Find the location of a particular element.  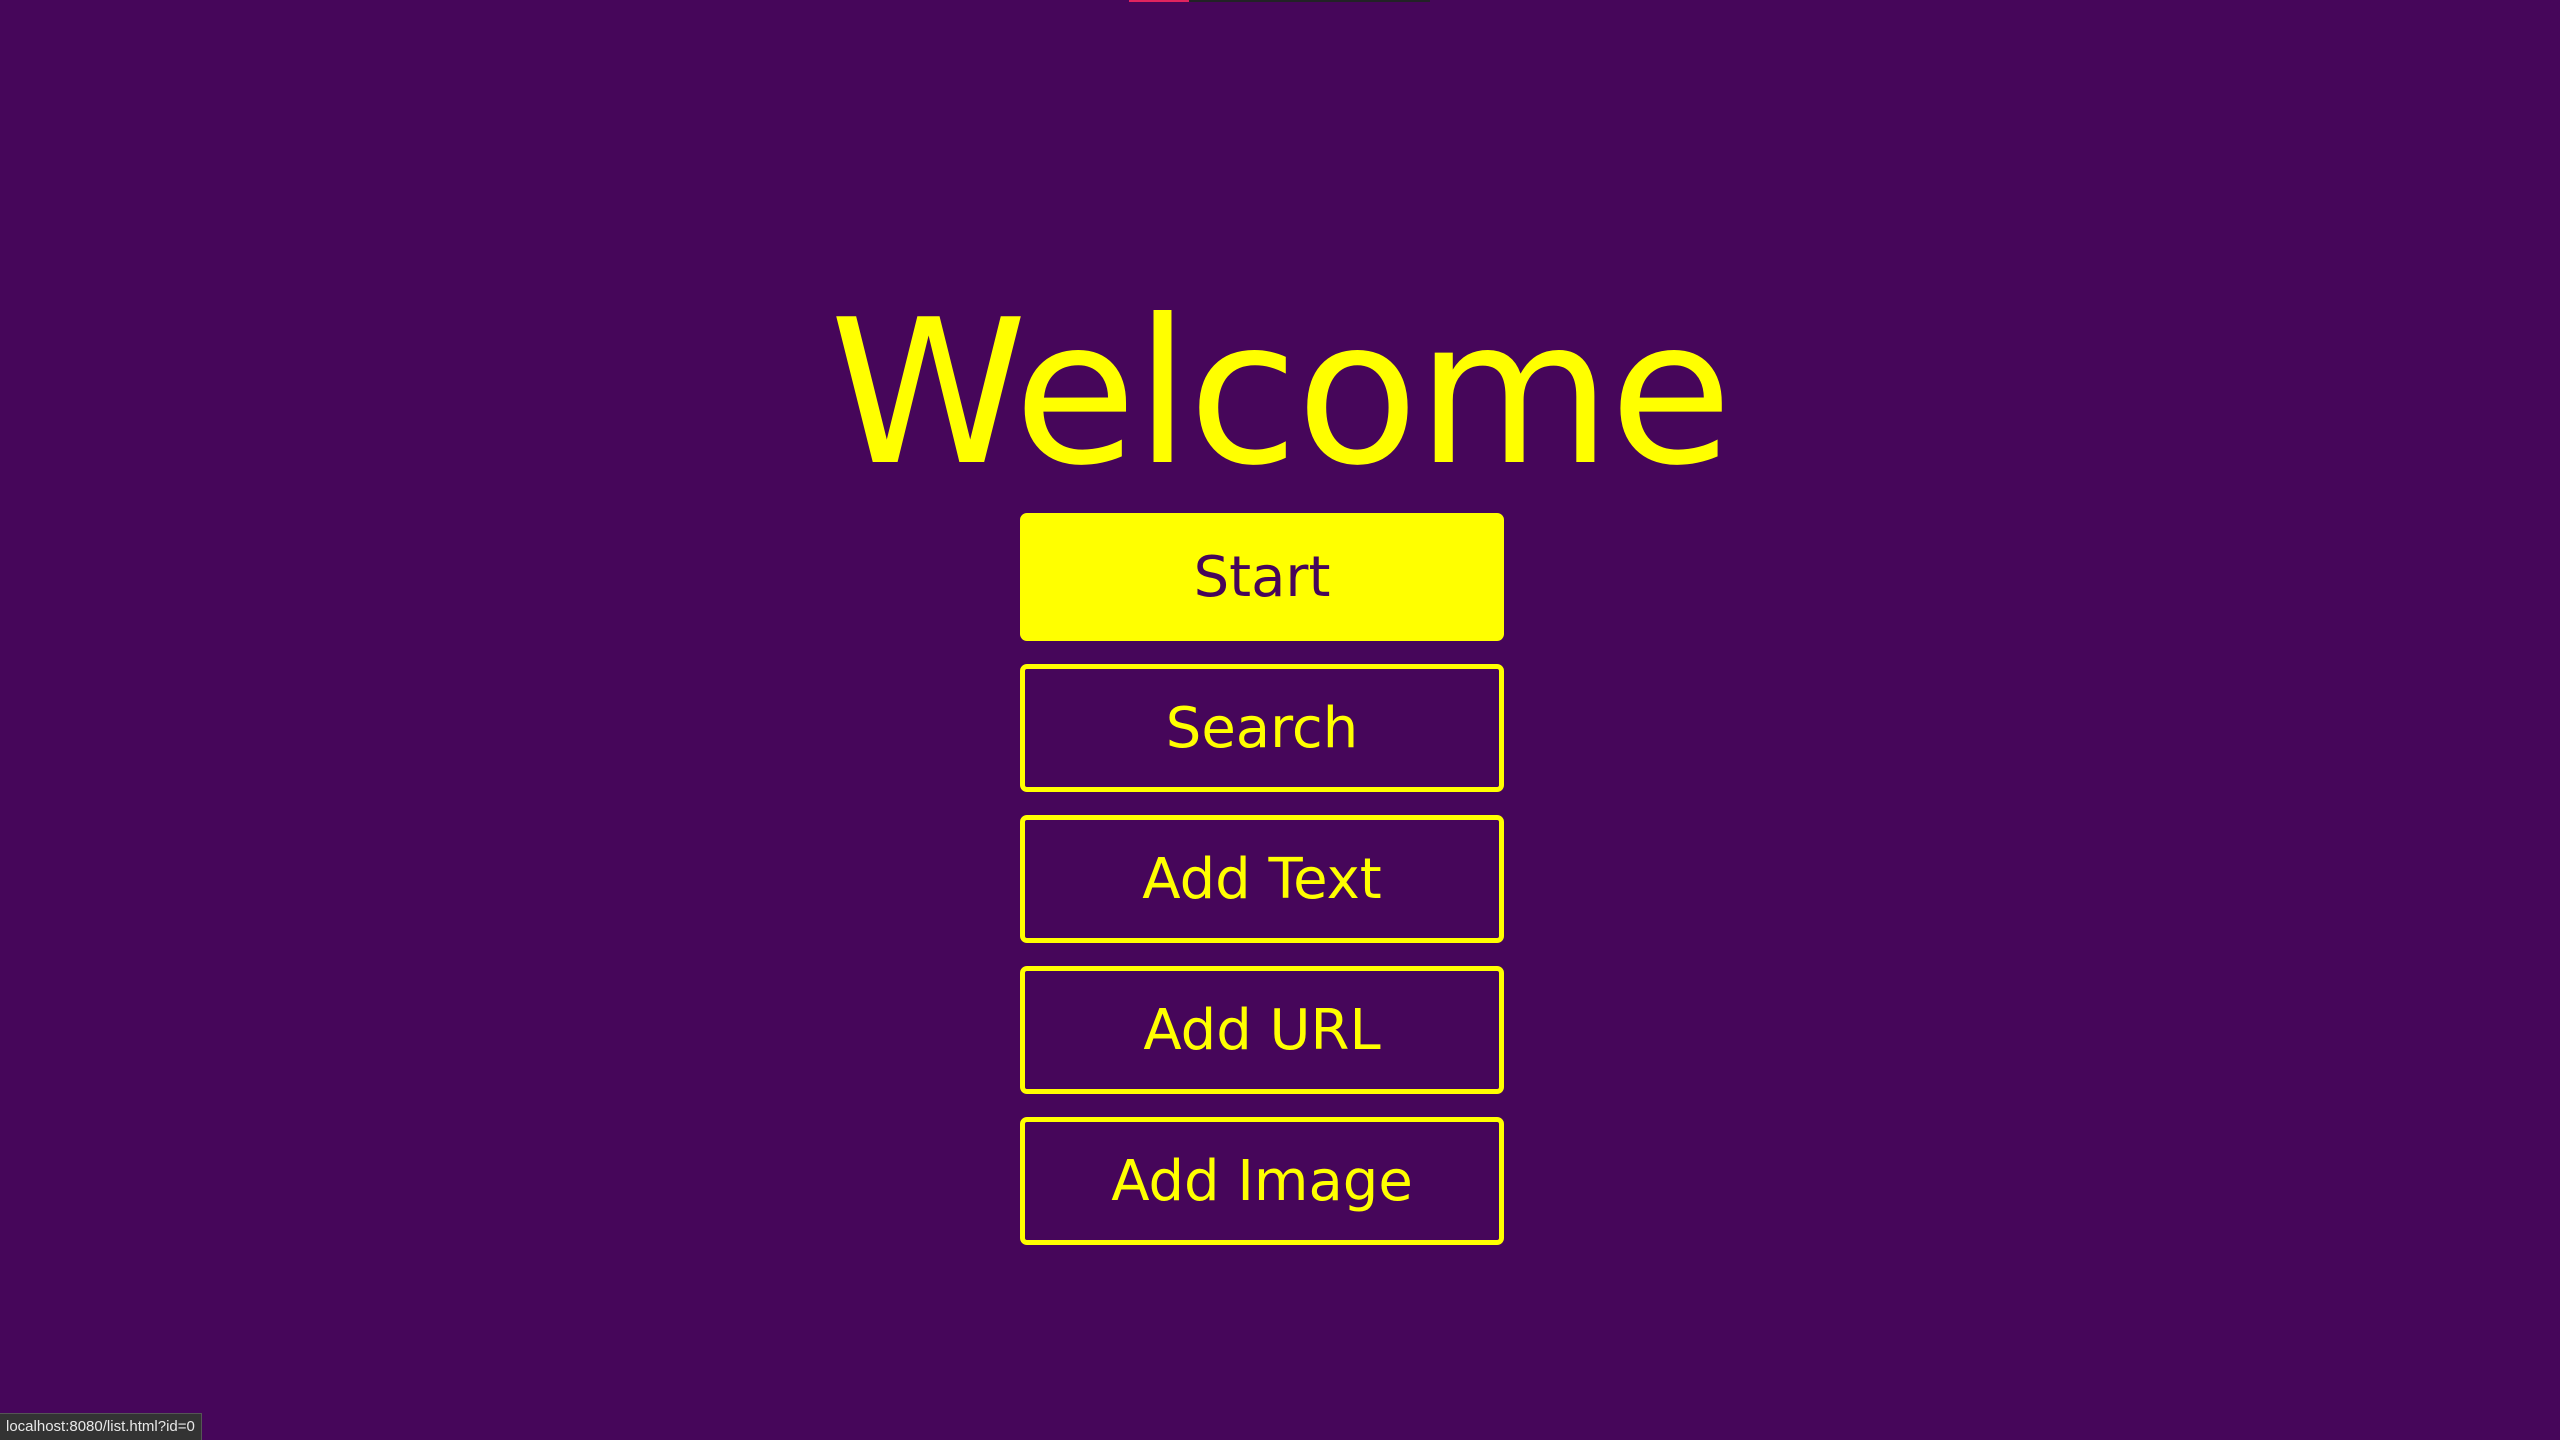

start-button: Start is located at coordinates (1262, 577).